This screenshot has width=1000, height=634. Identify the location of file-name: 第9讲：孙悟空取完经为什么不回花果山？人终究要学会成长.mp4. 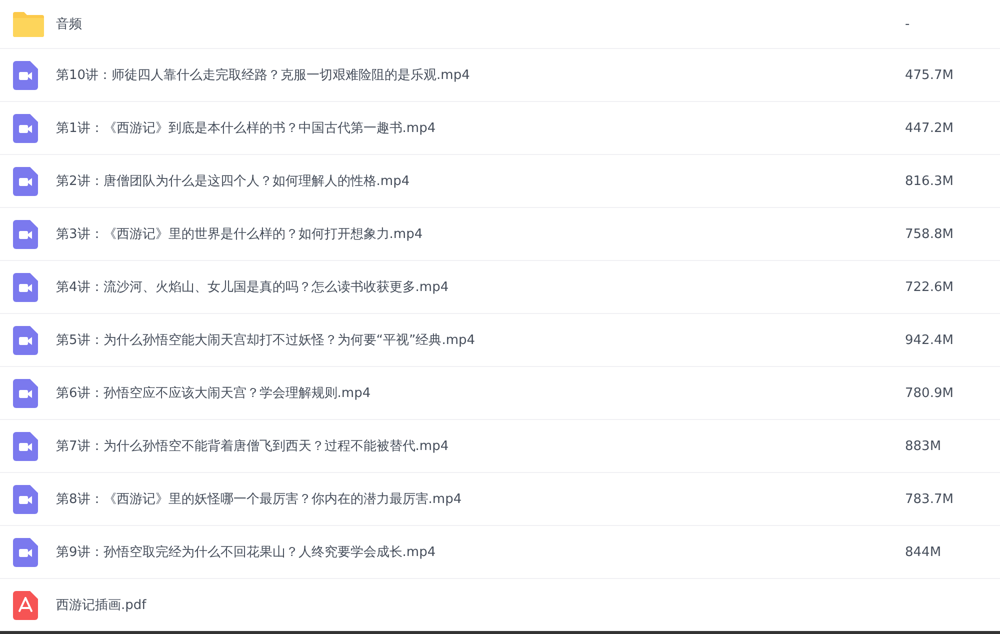
(480, 552).